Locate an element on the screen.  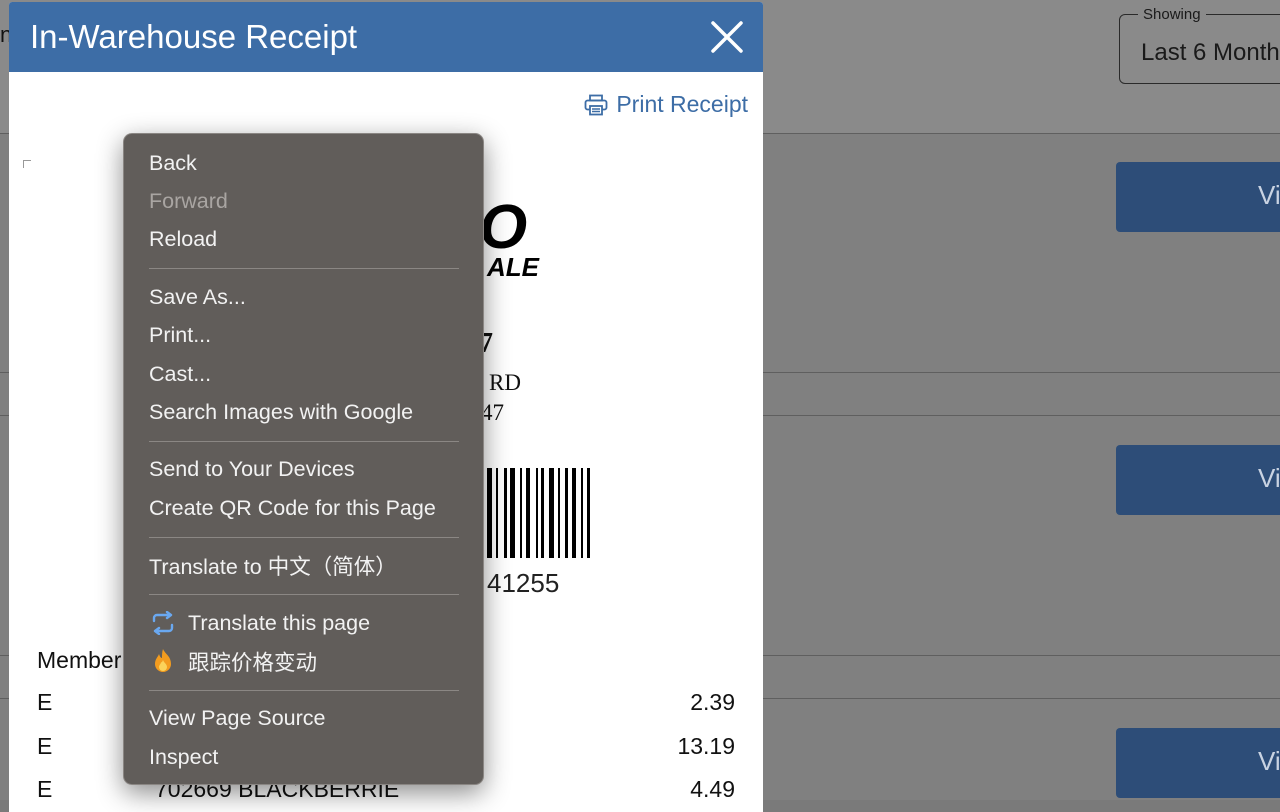
menu-item-back: Back is located at coordinates (303, 163).